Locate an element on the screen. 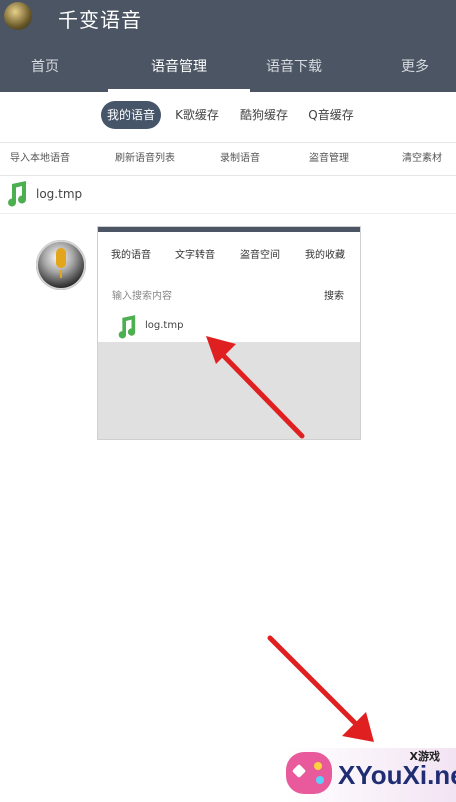  panel-tab-my-voice: 我的语音 is located at coordinates (131, 253).